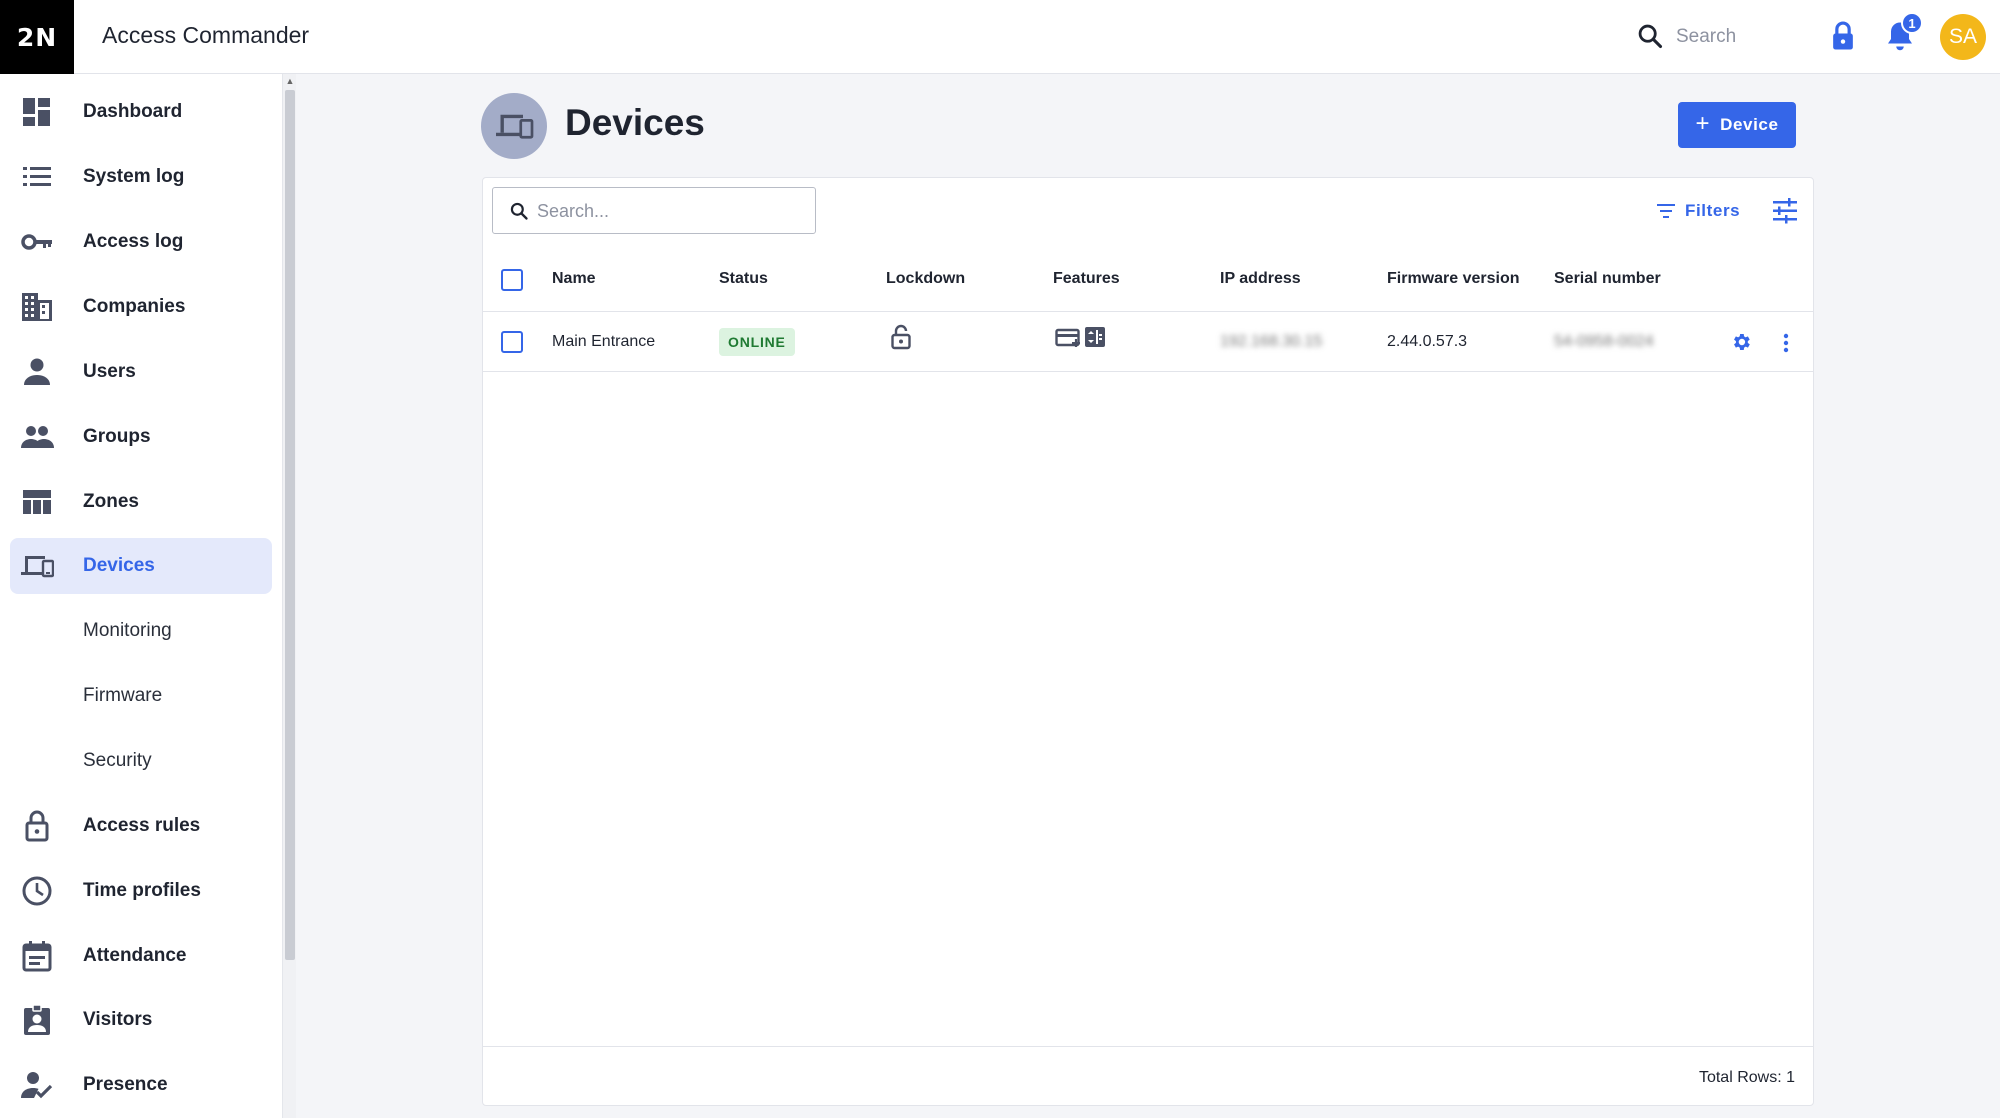 The height and width of the screenshot is (1118, 2000). What do you see at coordinates (1785, 211) in the screenshot?
I see `tune-settings-icon` at bounding box center [1785, 211].